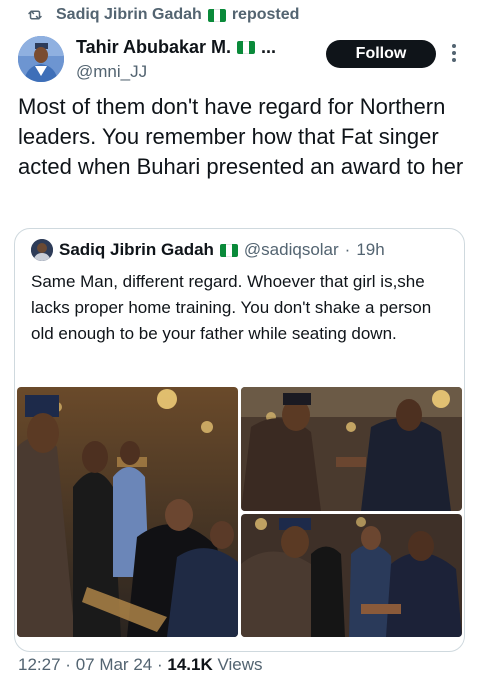 The height and width of the screenshot is (681, 480). Describe the element at coordinates (154, 47) in the screenshot. I see `author-name: Tahir Abubakar M.` at that location.